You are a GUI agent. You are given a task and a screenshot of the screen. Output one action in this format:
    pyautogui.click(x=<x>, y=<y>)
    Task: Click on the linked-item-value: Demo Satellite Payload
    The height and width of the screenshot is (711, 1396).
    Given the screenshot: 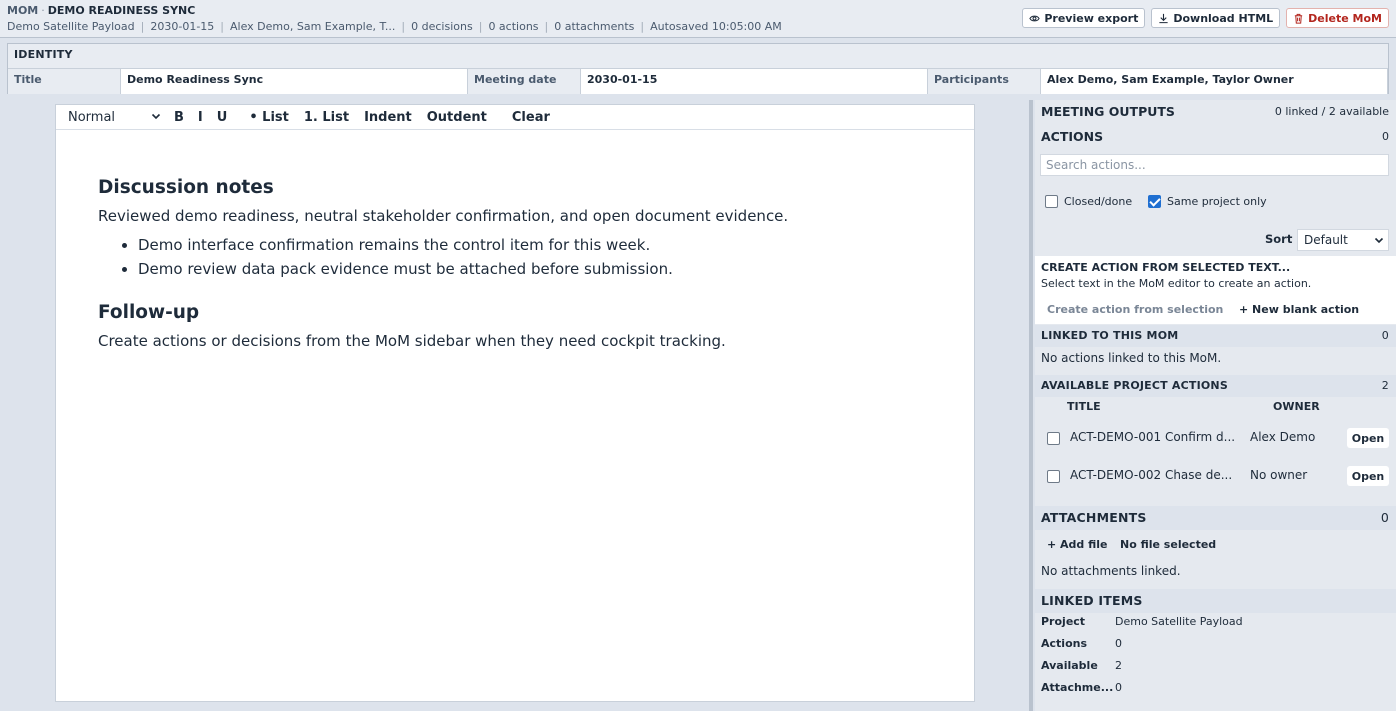 What is the action you would take?
    pyautogui.click(x=1179, y=621)
    